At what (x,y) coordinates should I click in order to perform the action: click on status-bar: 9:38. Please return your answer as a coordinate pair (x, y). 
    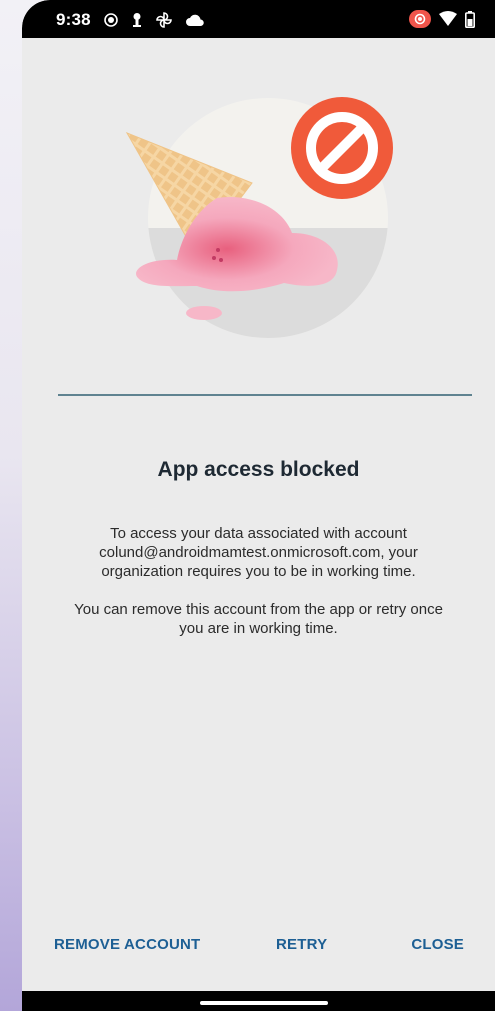
    Looking at the image, I should click on (258, 19).